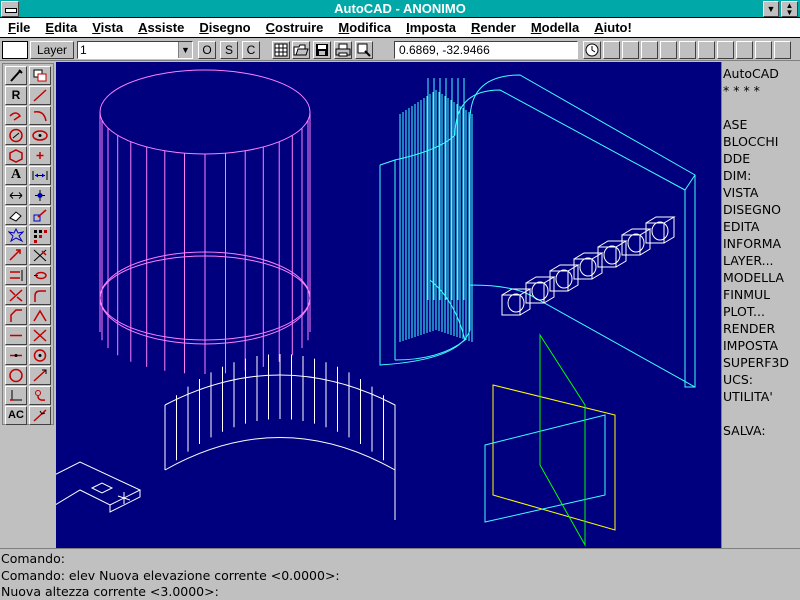 This screenshot has width=800, height=600. Describe the element at coordinates (761, 380) in the screenshot. I see `screen-menu-item: UCS:` at that location.